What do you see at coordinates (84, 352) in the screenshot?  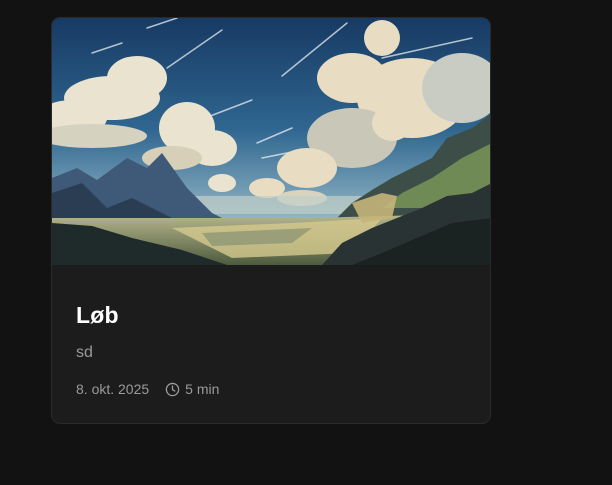 I see `post-subtitle: sd` at bounding box center [84, 352].